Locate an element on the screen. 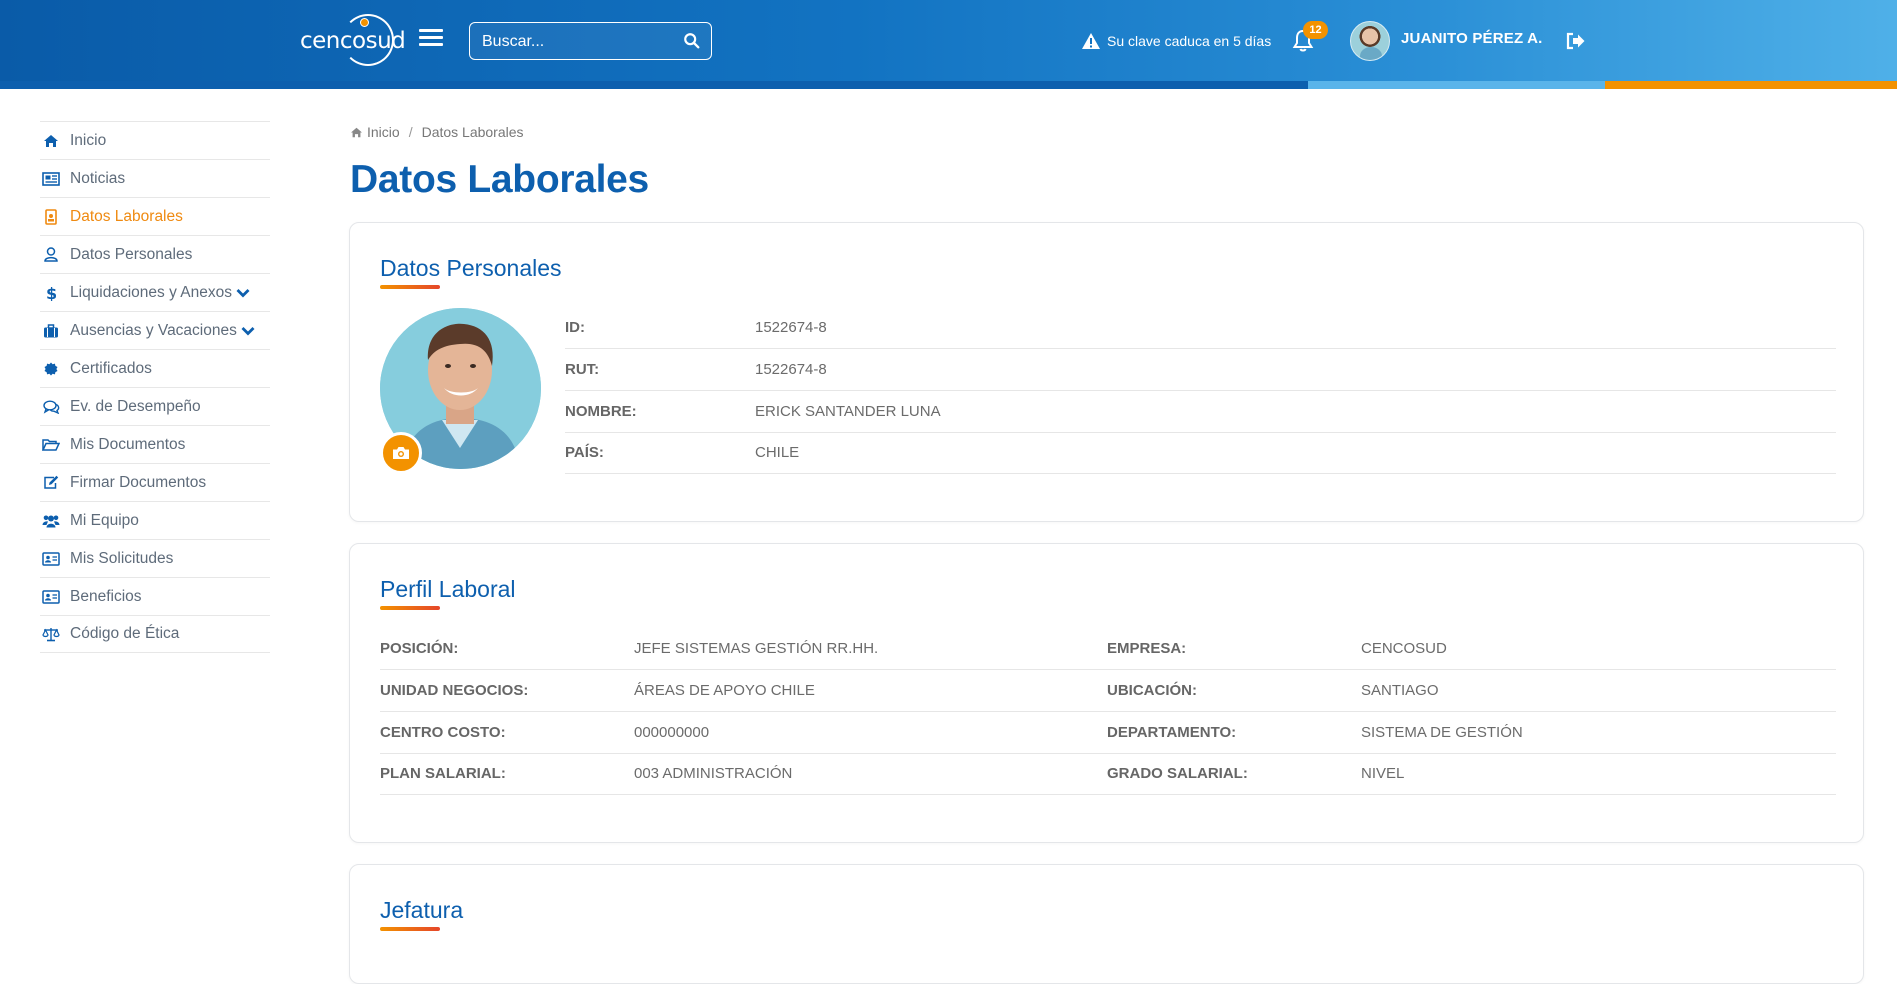 The height and width of the screenshot is (984, 1897). field-label: CENTRO COSTO: is located at coordinates (443, 732).